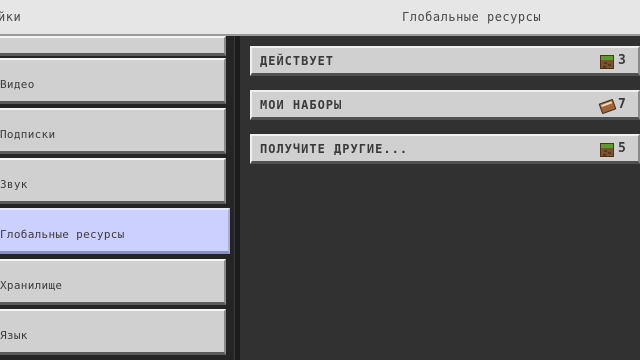 This screenshot has height=360, width=640. I want to click on sidebar-item-label: Видео, so click(17, 84).